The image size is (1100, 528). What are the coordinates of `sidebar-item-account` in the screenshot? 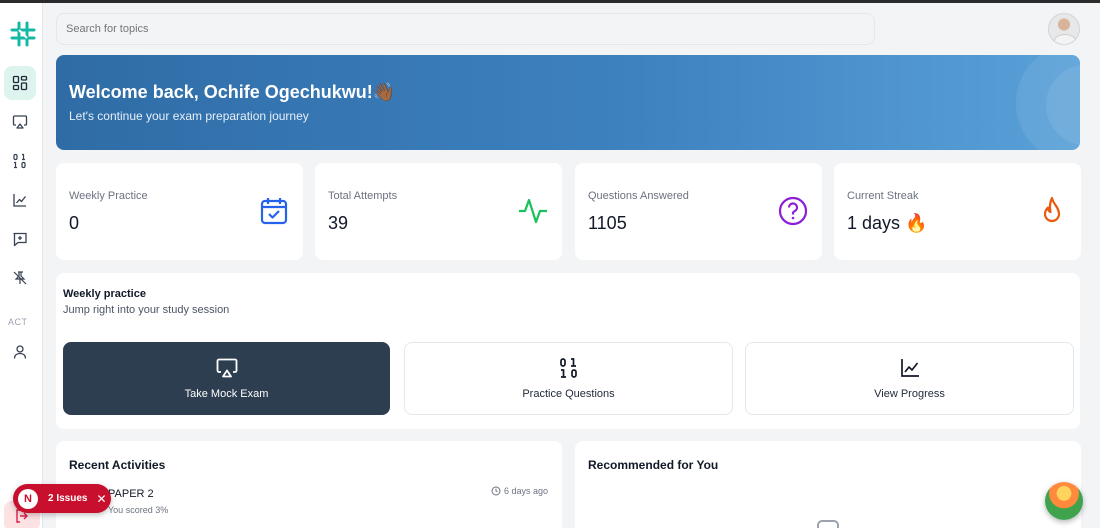 It's located at (20, 352).